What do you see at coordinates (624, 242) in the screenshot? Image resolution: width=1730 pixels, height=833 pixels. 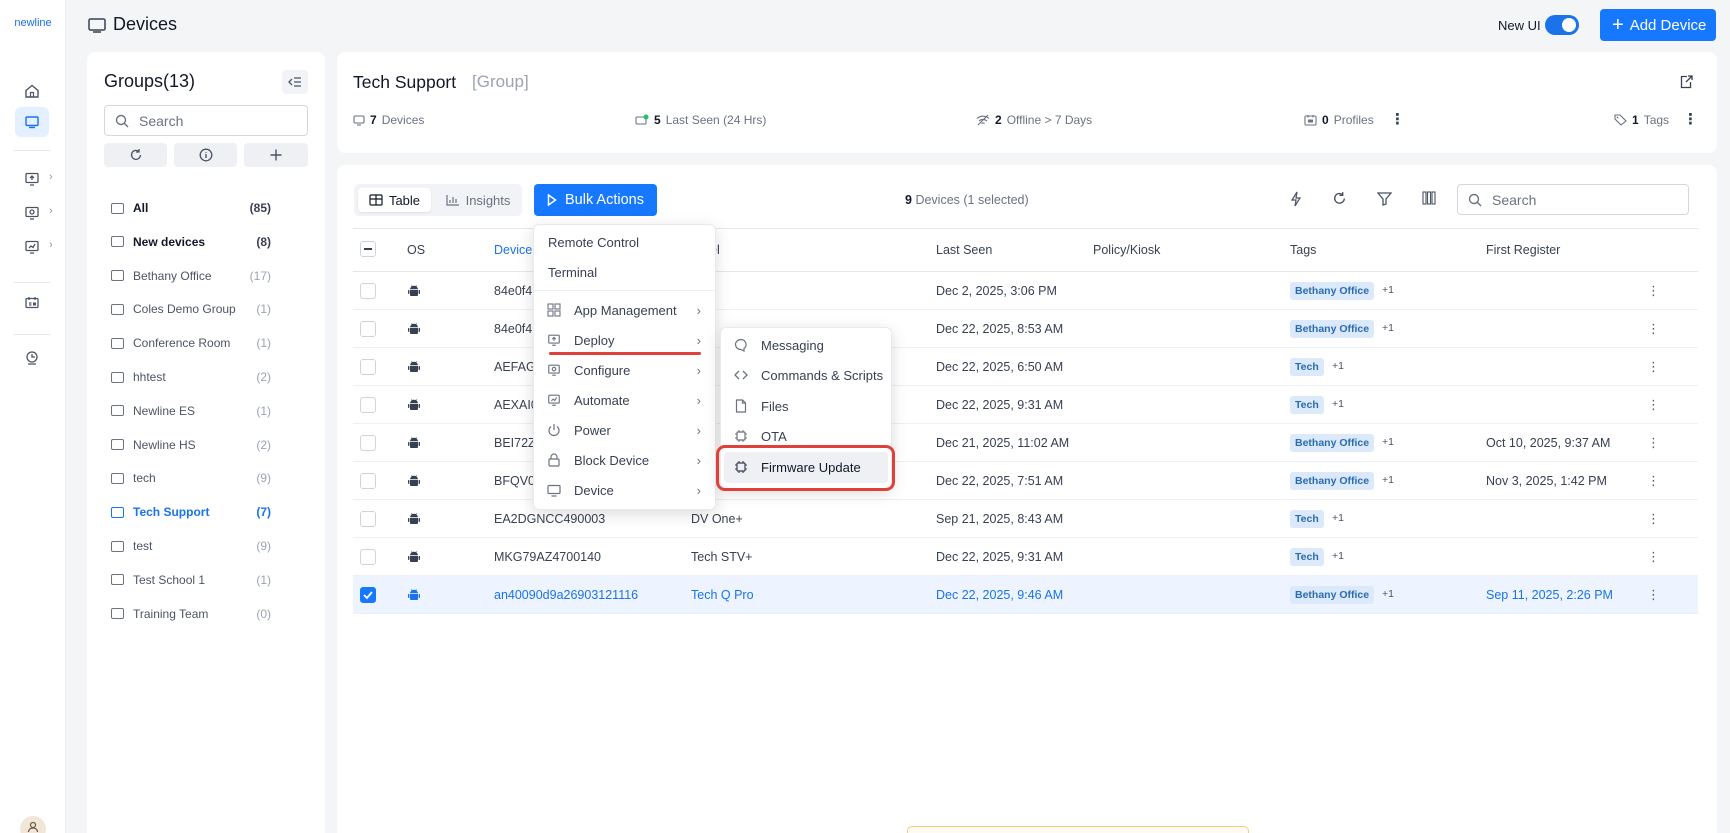 I see `menu-remote-control: Remote Control` at bounding box center [624, 242].